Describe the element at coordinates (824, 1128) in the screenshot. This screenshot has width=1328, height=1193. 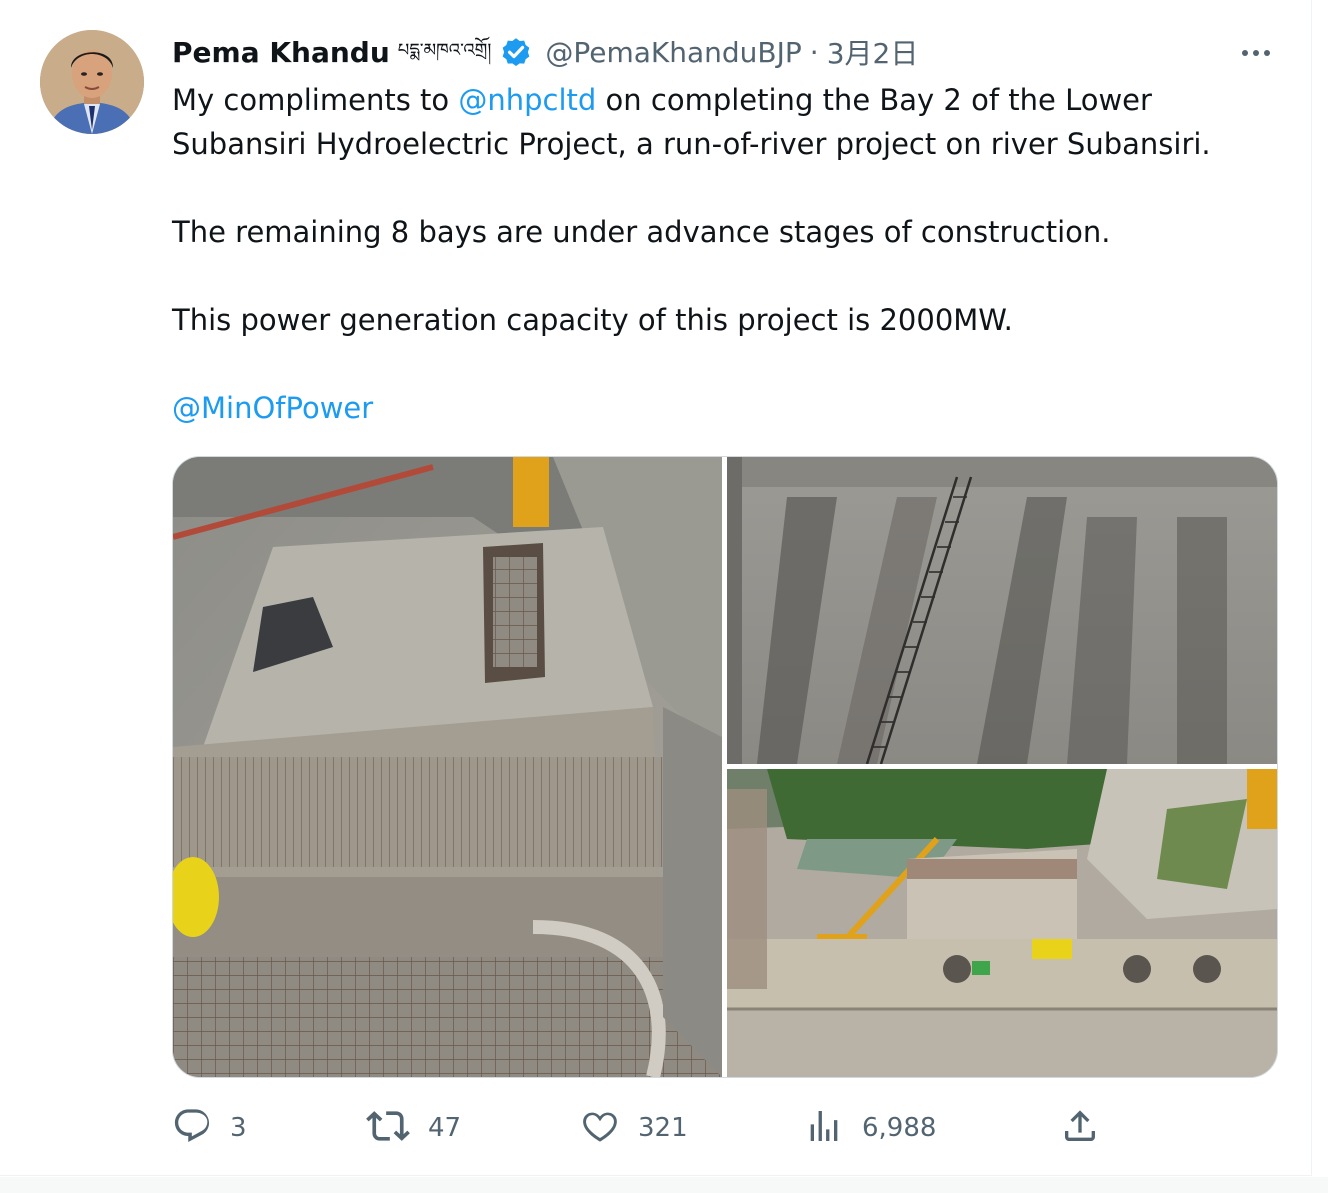
I see `views-chart-icon` at that location.